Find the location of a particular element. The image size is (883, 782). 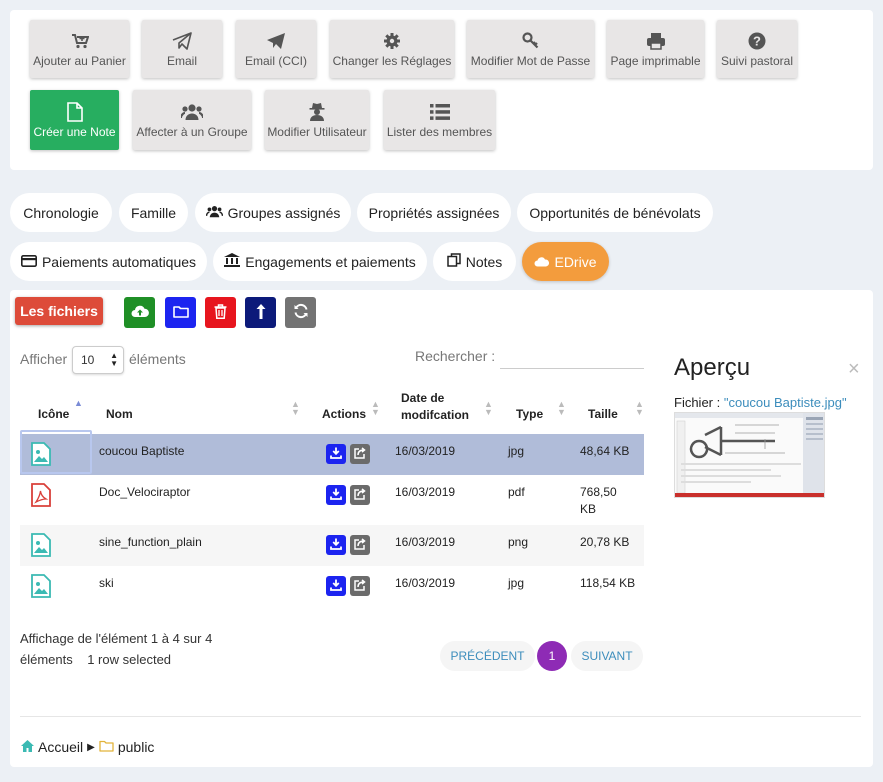

entries-label: éléments is located at coordinates (157, 359).